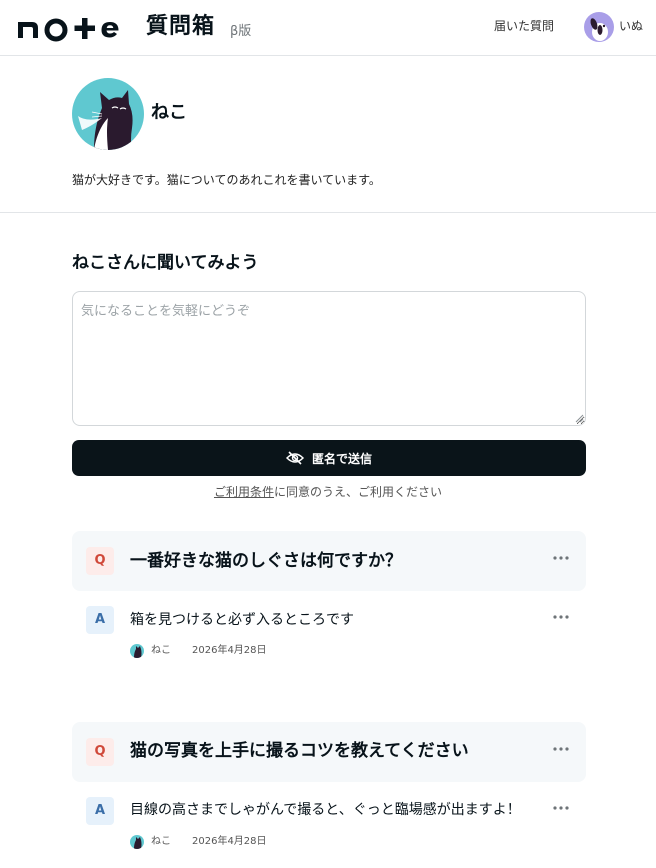 This screenshot has height=868, width=656. Describe the element at coordinates (242, 620) in the screenshot. I see `answer-text: 箱を見つけると必ず入るところです` at that location.